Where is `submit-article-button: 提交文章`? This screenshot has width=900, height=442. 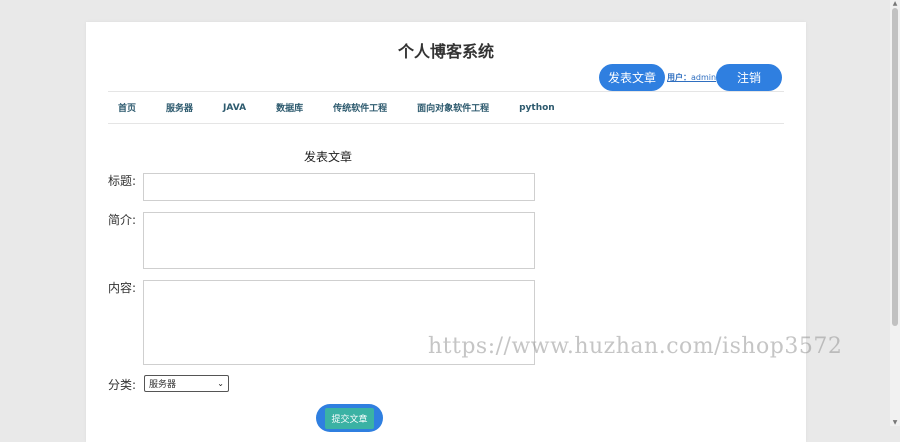 submit-article-button: 提交文章 is located at coordinates (349, 418).